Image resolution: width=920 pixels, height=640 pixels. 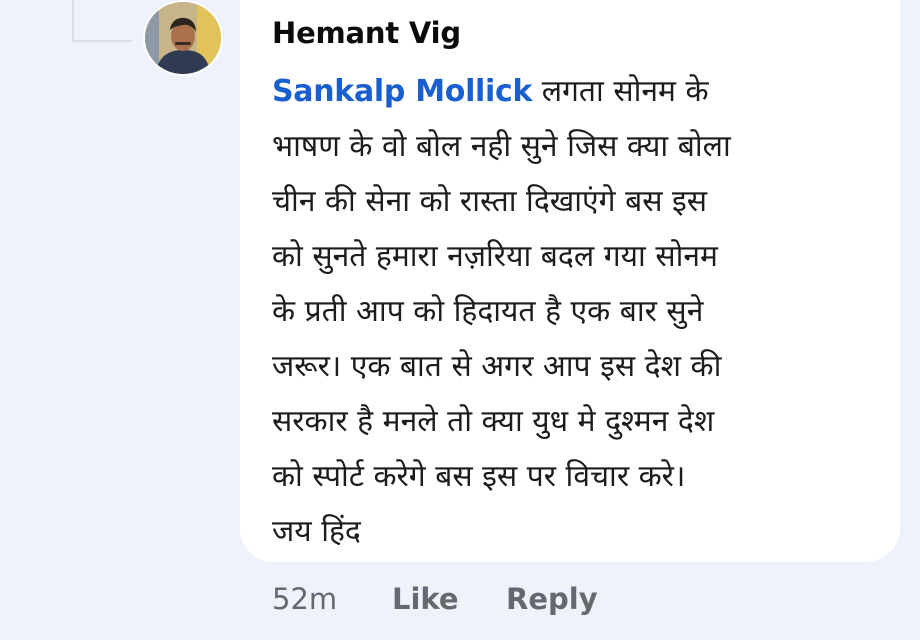 I want to click on profile-photo-icon, so click(x=183, y=38).